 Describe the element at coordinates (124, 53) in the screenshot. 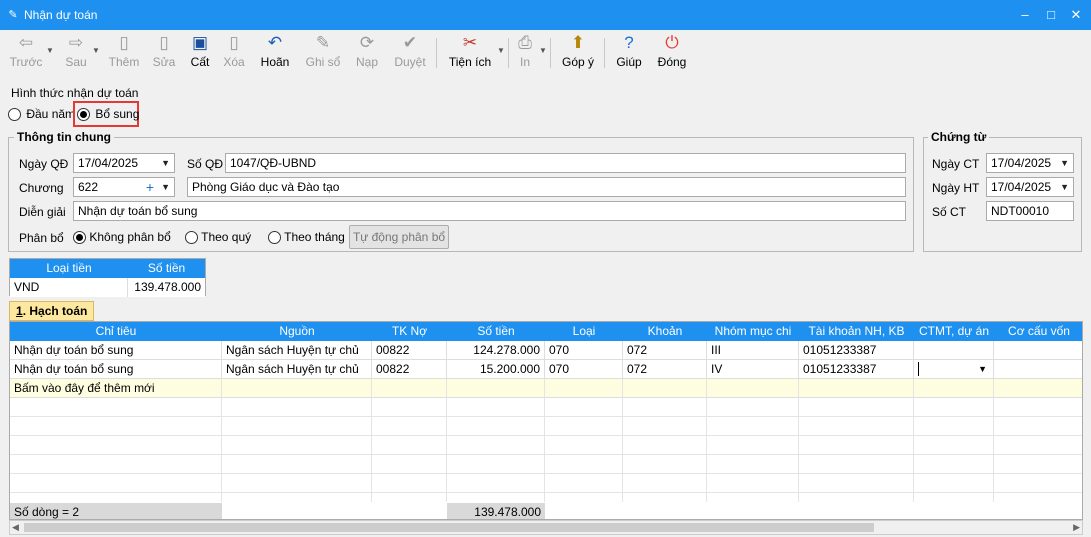

I see `add-button: ▯ Thêm` at that location.